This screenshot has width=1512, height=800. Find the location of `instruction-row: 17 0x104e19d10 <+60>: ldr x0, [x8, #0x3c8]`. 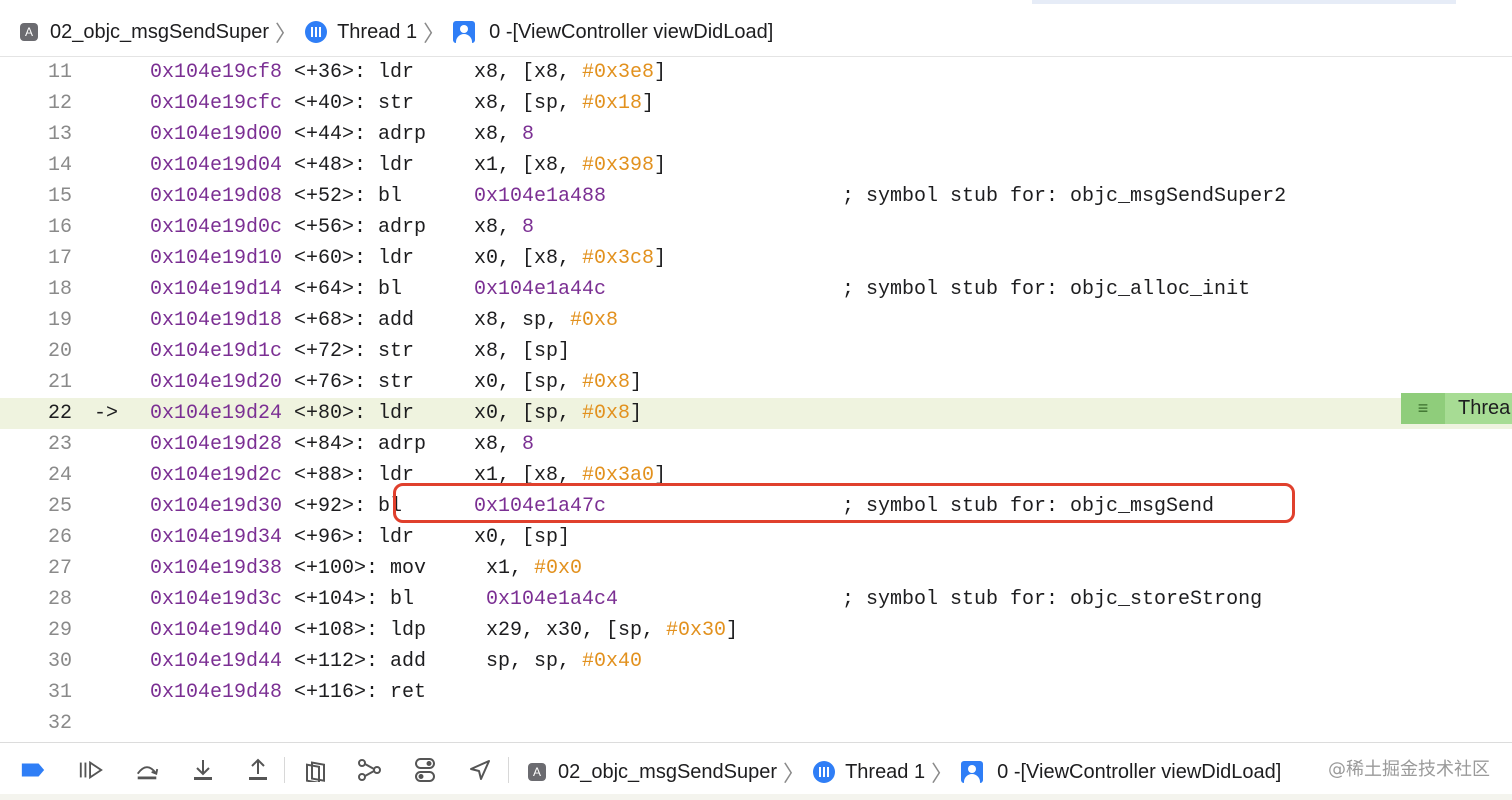

instruction-row: 17 0x104e19d10 <+60>: ldr x0, [x8, #0x3c8] is located at coordinates (756, 258).